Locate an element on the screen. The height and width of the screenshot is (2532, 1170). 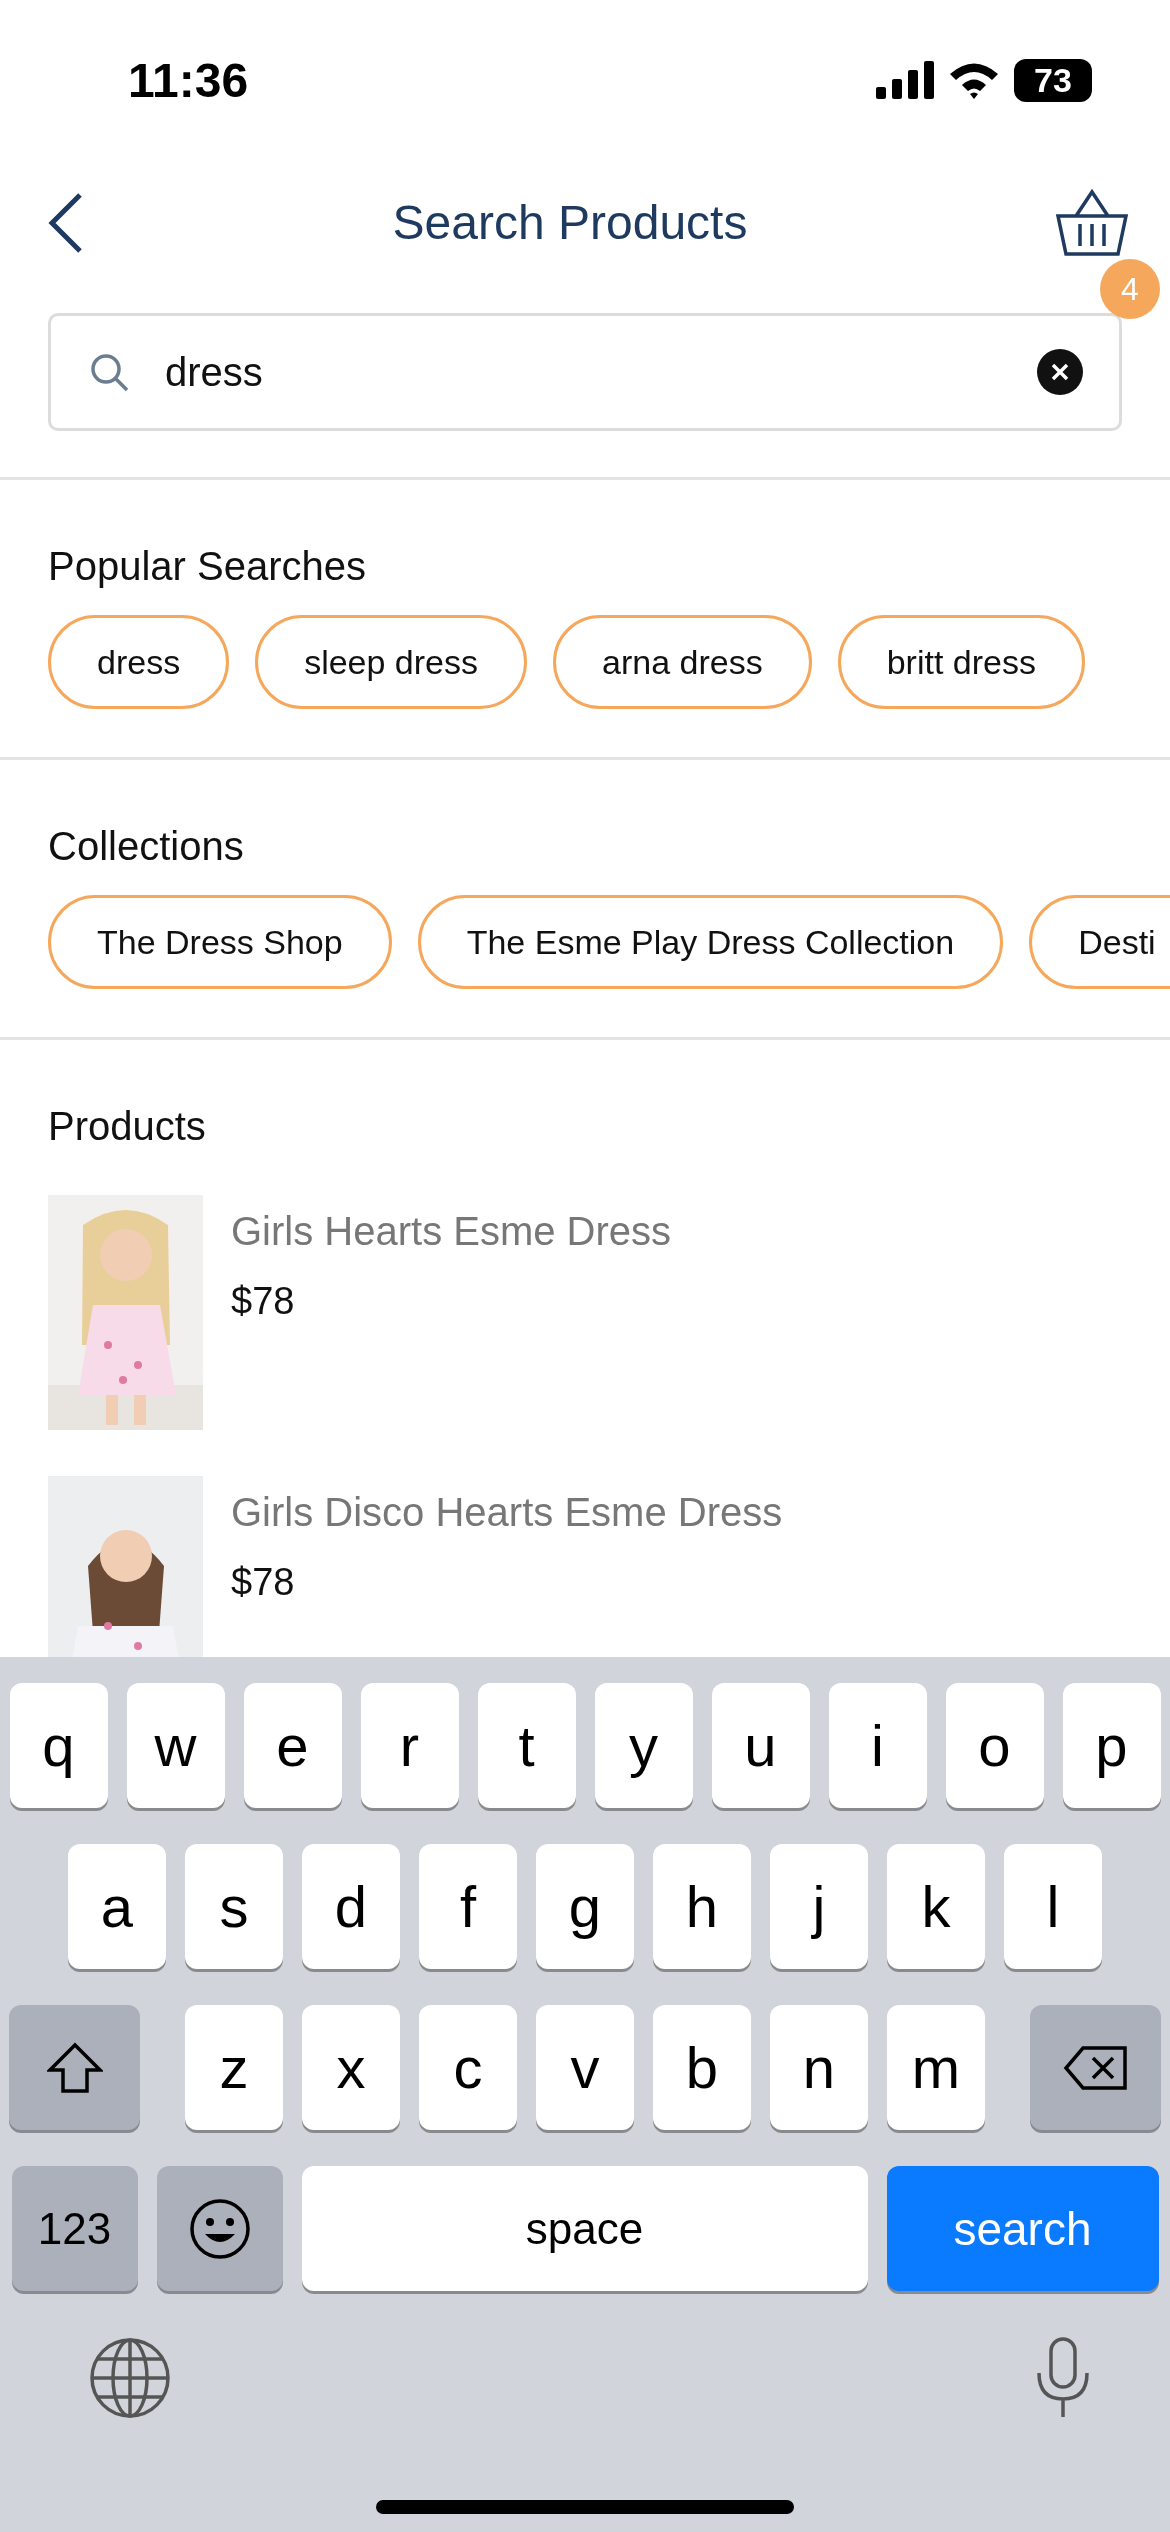
globe-icon is located at coordinates (130, 2378).